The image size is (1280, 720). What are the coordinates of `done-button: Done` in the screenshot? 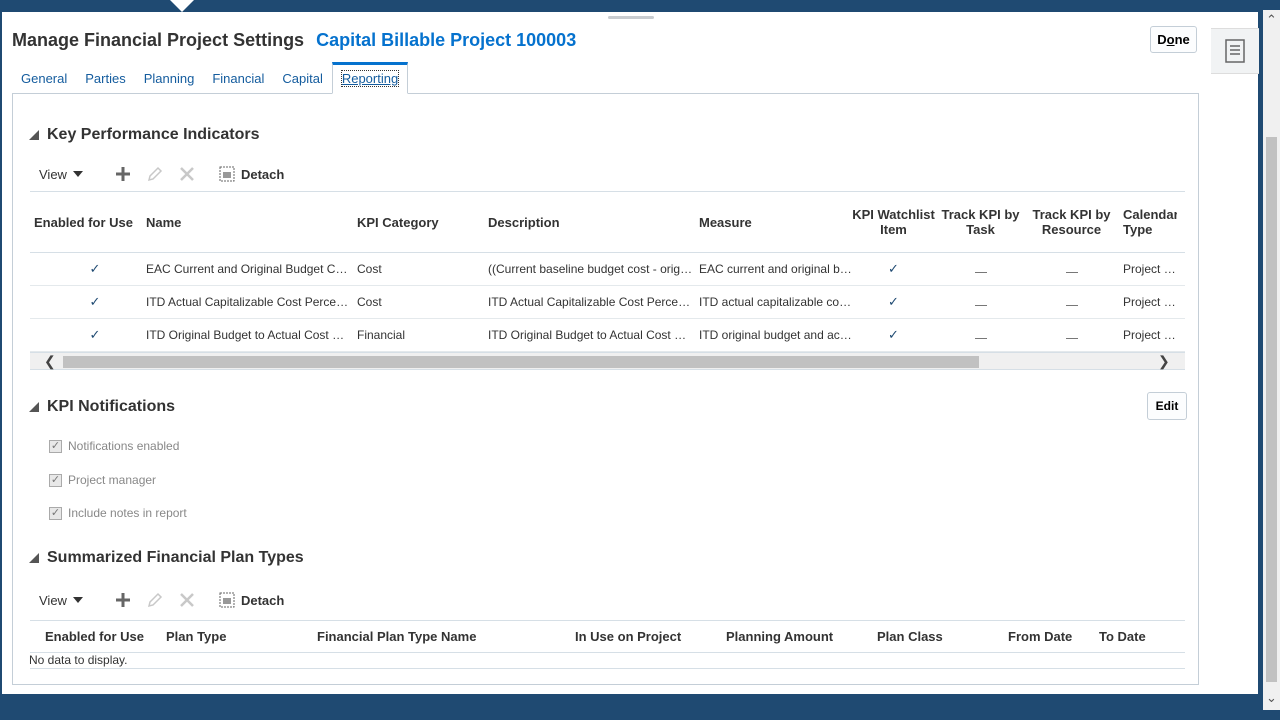 It's located at (1173, 39).